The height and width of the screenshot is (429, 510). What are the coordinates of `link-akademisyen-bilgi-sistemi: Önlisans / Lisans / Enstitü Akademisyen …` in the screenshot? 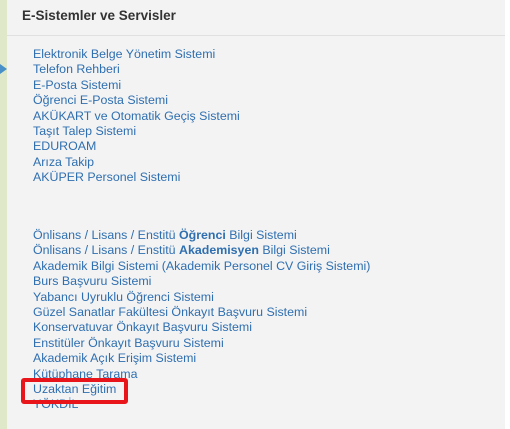 It's located at (181, 250).